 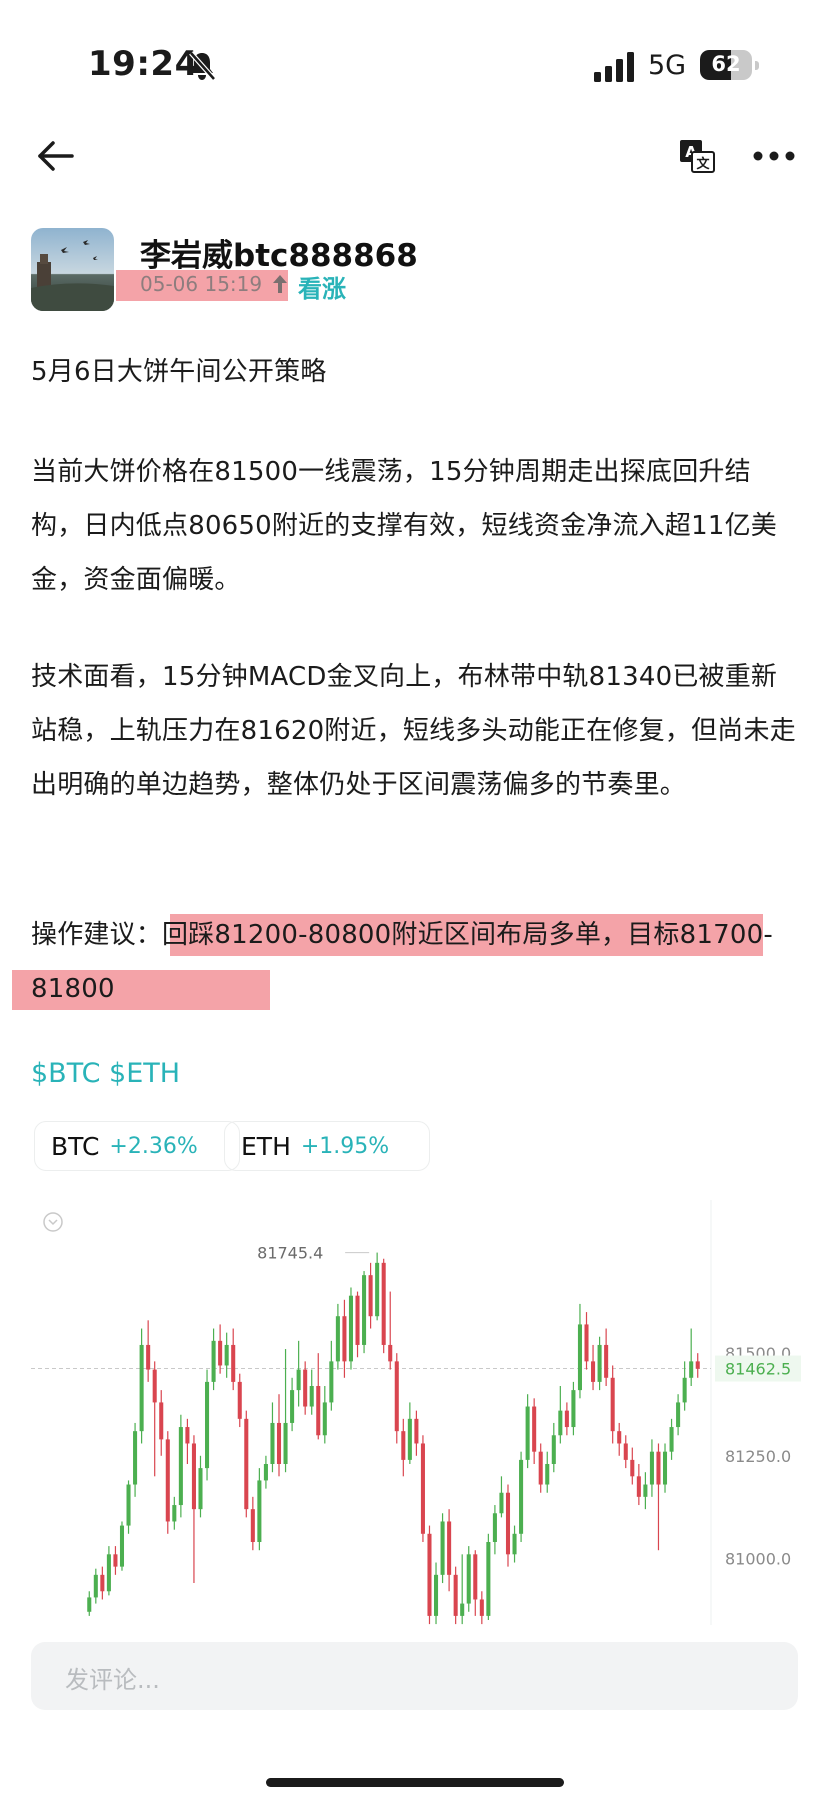 I want to click on more-icon, so click(x=774, y=156).